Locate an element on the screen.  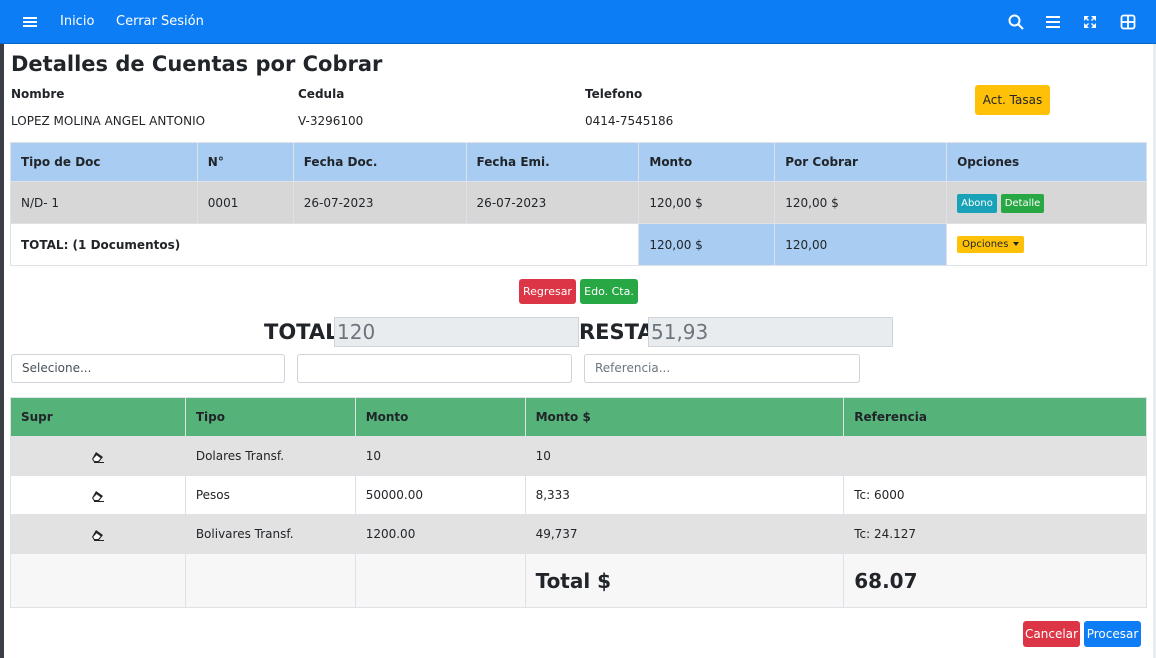
nav-inicio-link: Inicio is located at coordinates (77, 22).